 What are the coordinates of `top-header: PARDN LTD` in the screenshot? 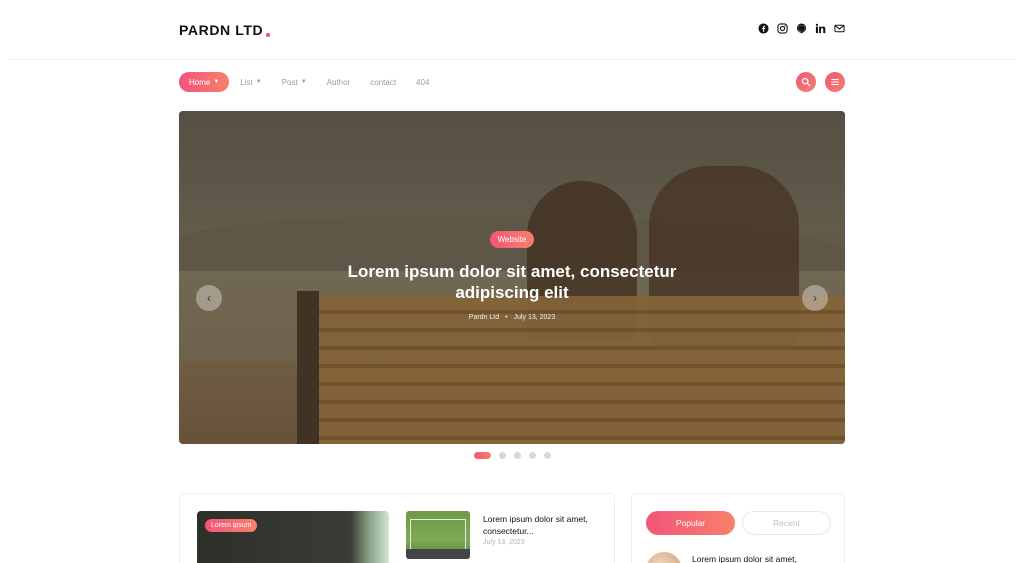 It's located at (512, 30).